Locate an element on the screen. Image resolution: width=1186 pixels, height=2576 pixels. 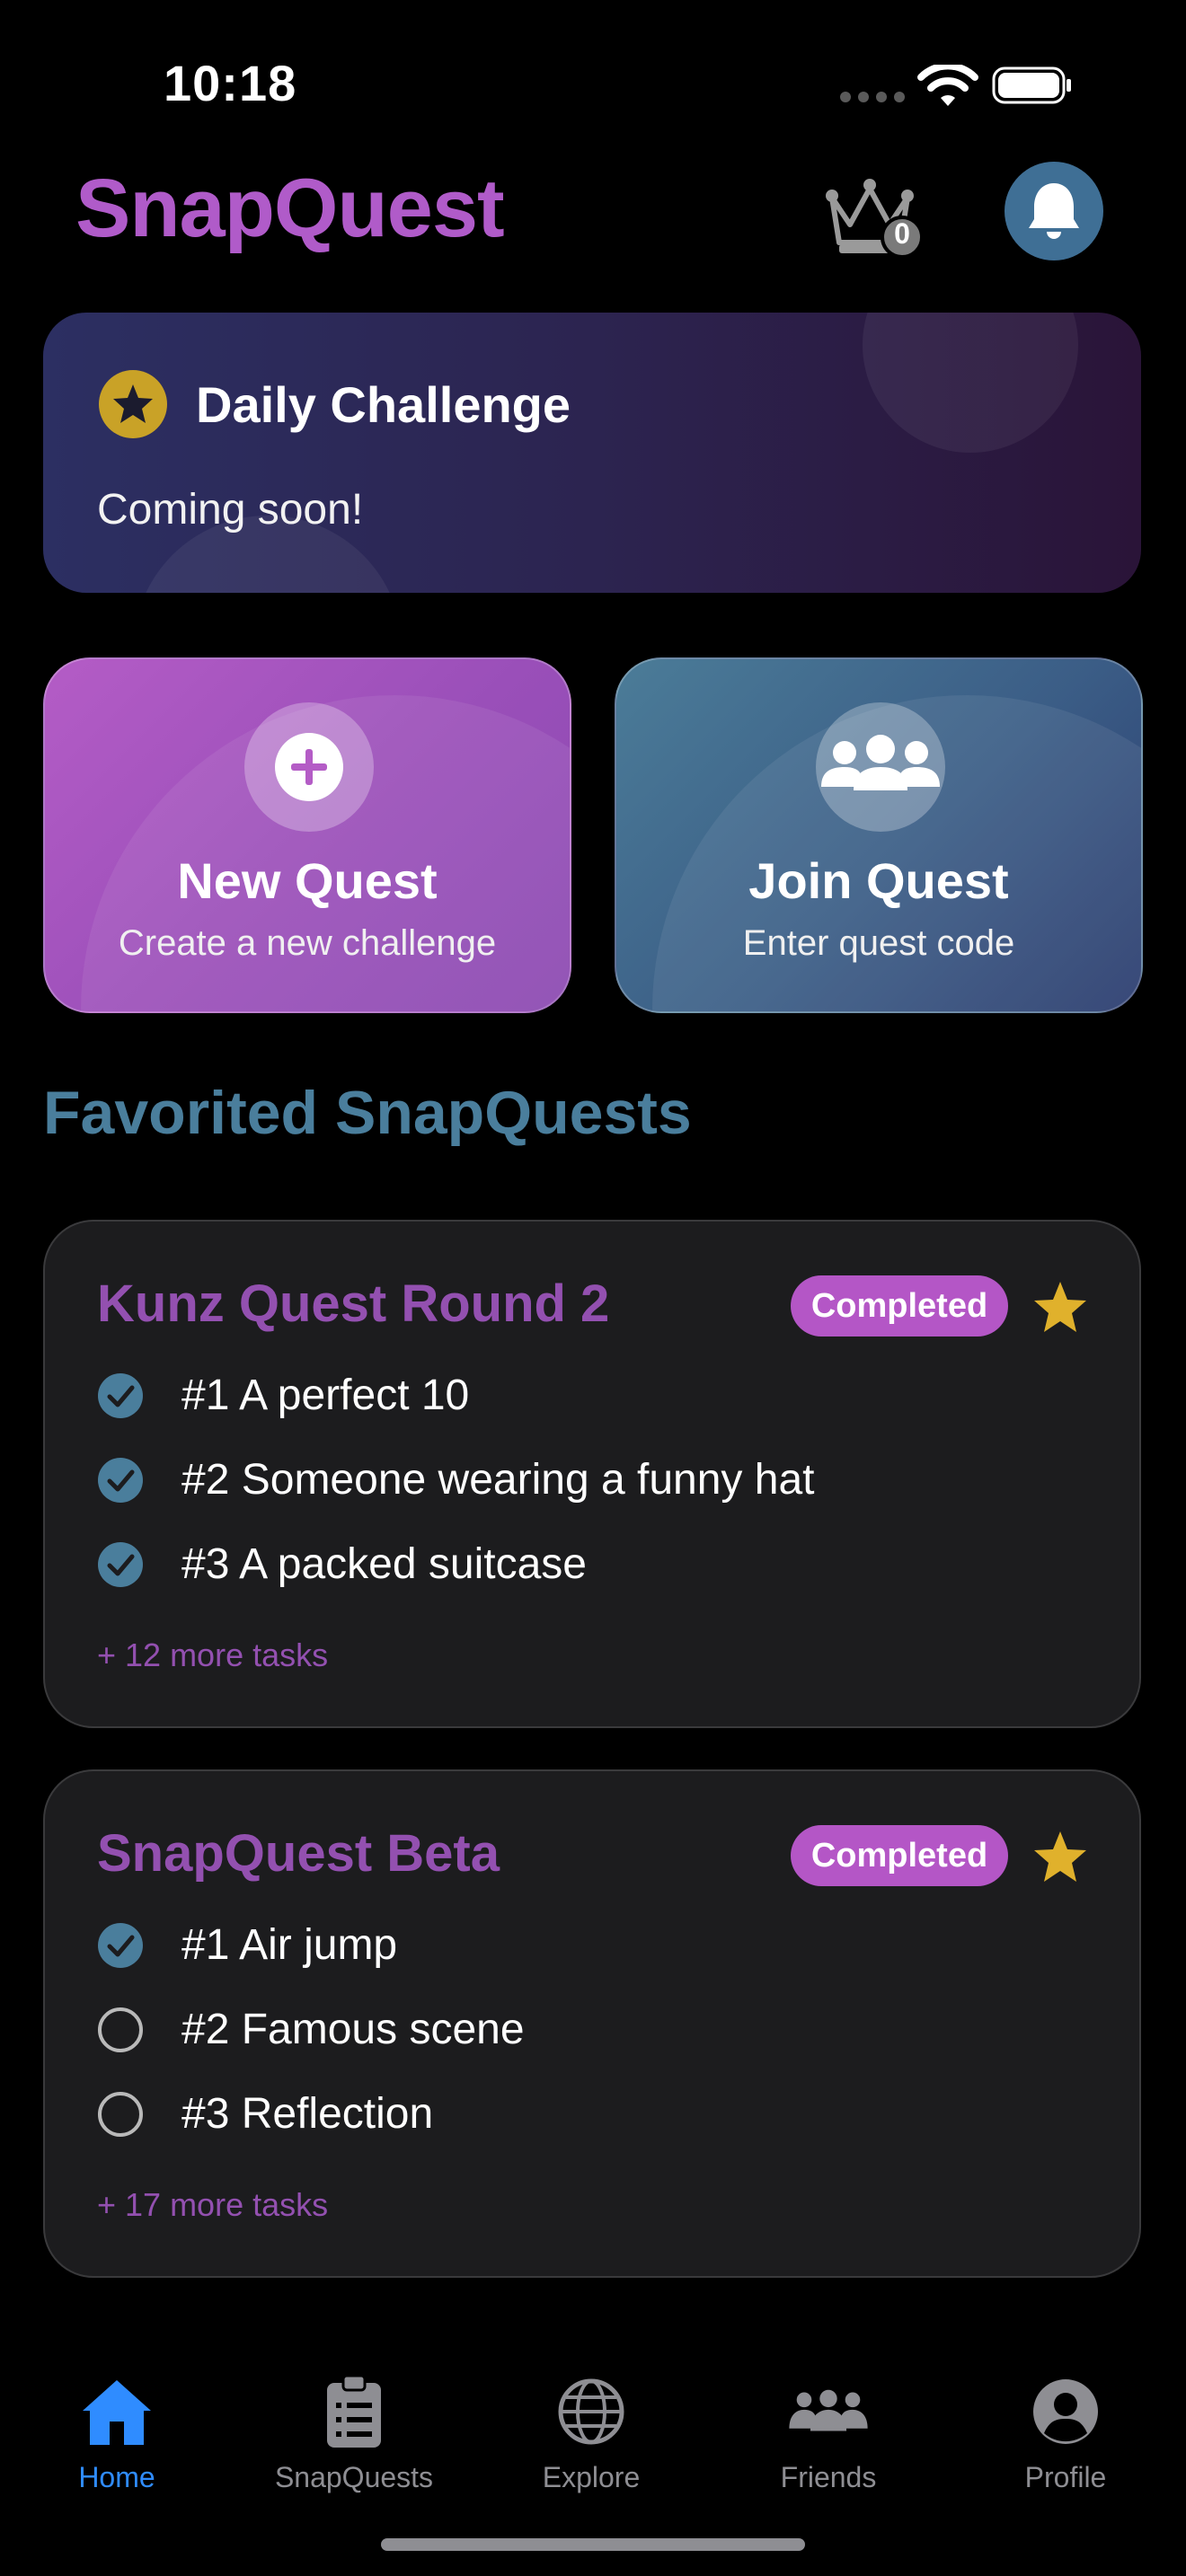
group-icon is located at coordinates (880, 767).